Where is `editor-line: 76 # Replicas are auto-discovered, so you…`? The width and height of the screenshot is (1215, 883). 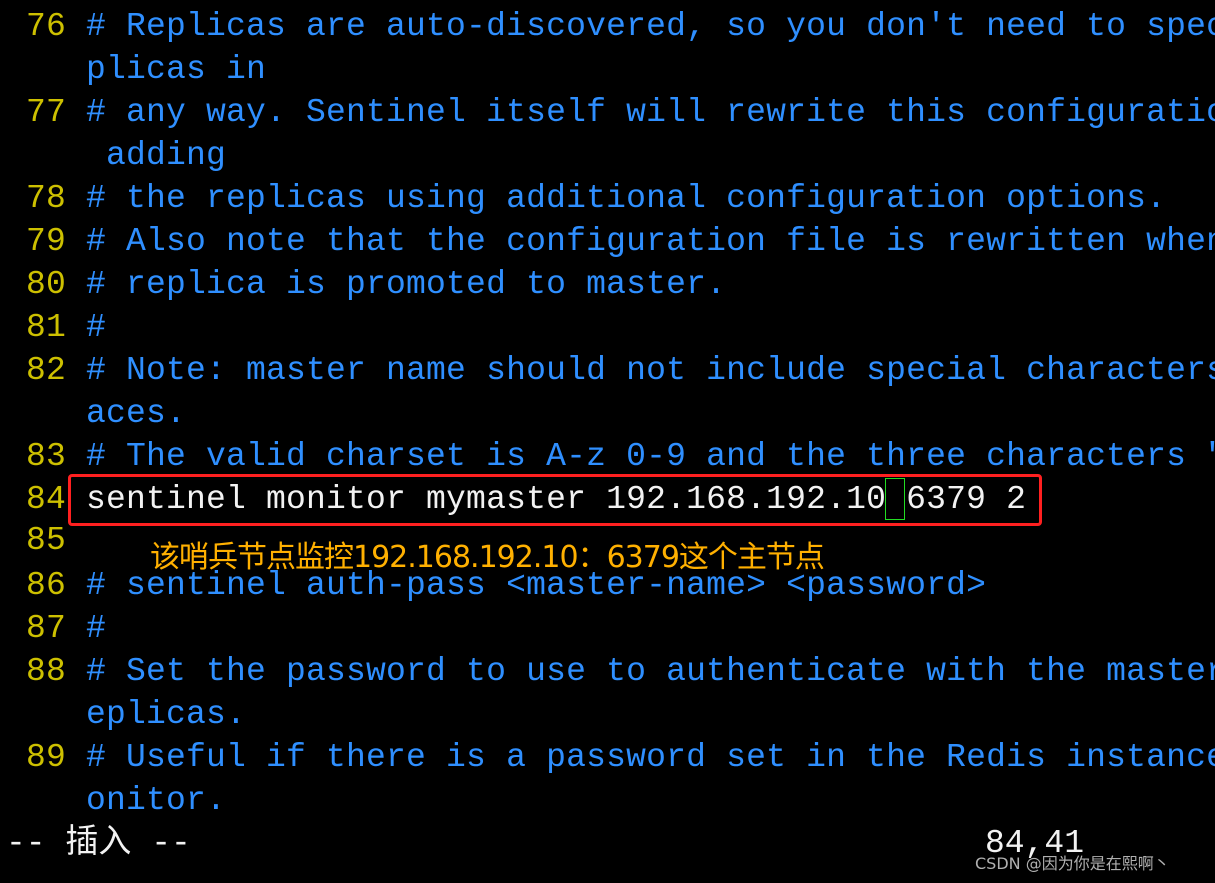 editor-line: 76 # Replicas are auto-discovered, so you… is located at coordinates (607, 26).